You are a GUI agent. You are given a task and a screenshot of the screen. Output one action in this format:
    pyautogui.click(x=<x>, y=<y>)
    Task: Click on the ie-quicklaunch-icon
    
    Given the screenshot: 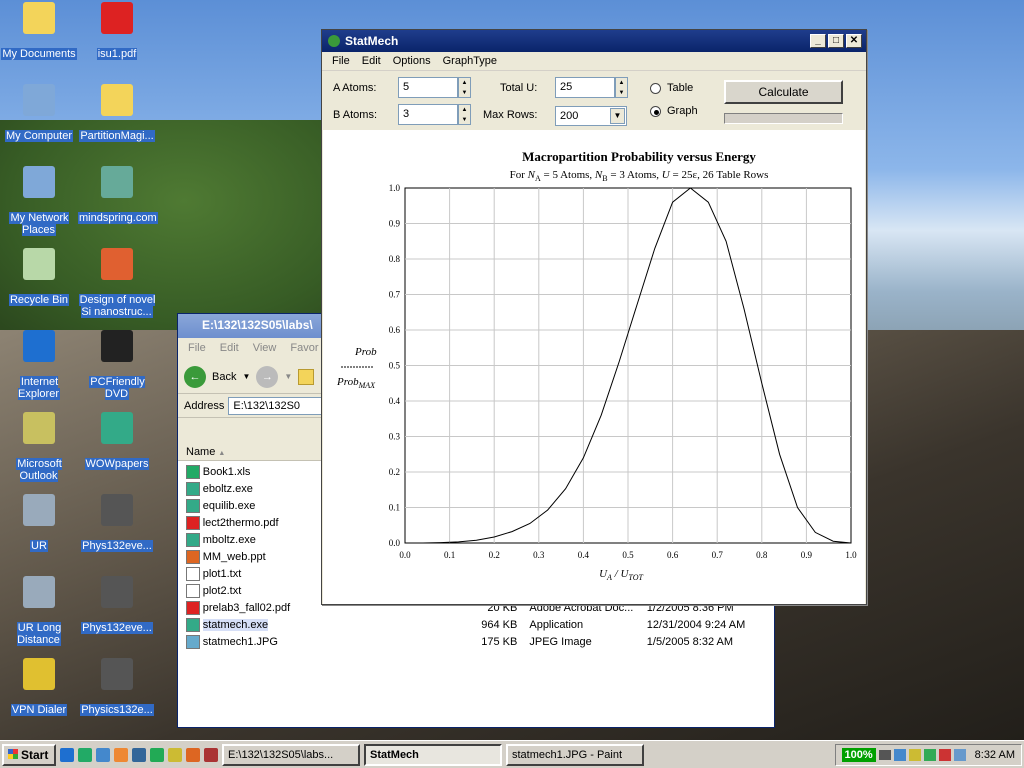 What is the action you would take?
    pyautogui.click(x=67, y=754)
    